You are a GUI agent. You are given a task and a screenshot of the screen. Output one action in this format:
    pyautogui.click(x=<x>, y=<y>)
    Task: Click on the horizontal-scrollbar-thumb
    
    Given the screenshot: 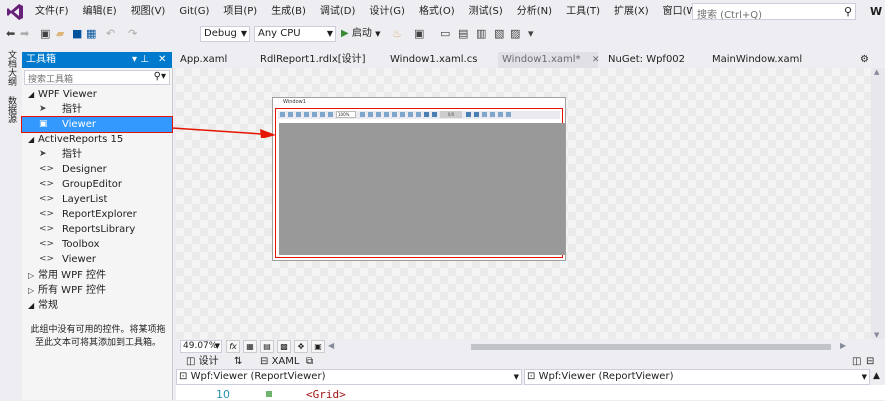 What is the action you would take?
    pyautogui.click(x=651, y=347)
    